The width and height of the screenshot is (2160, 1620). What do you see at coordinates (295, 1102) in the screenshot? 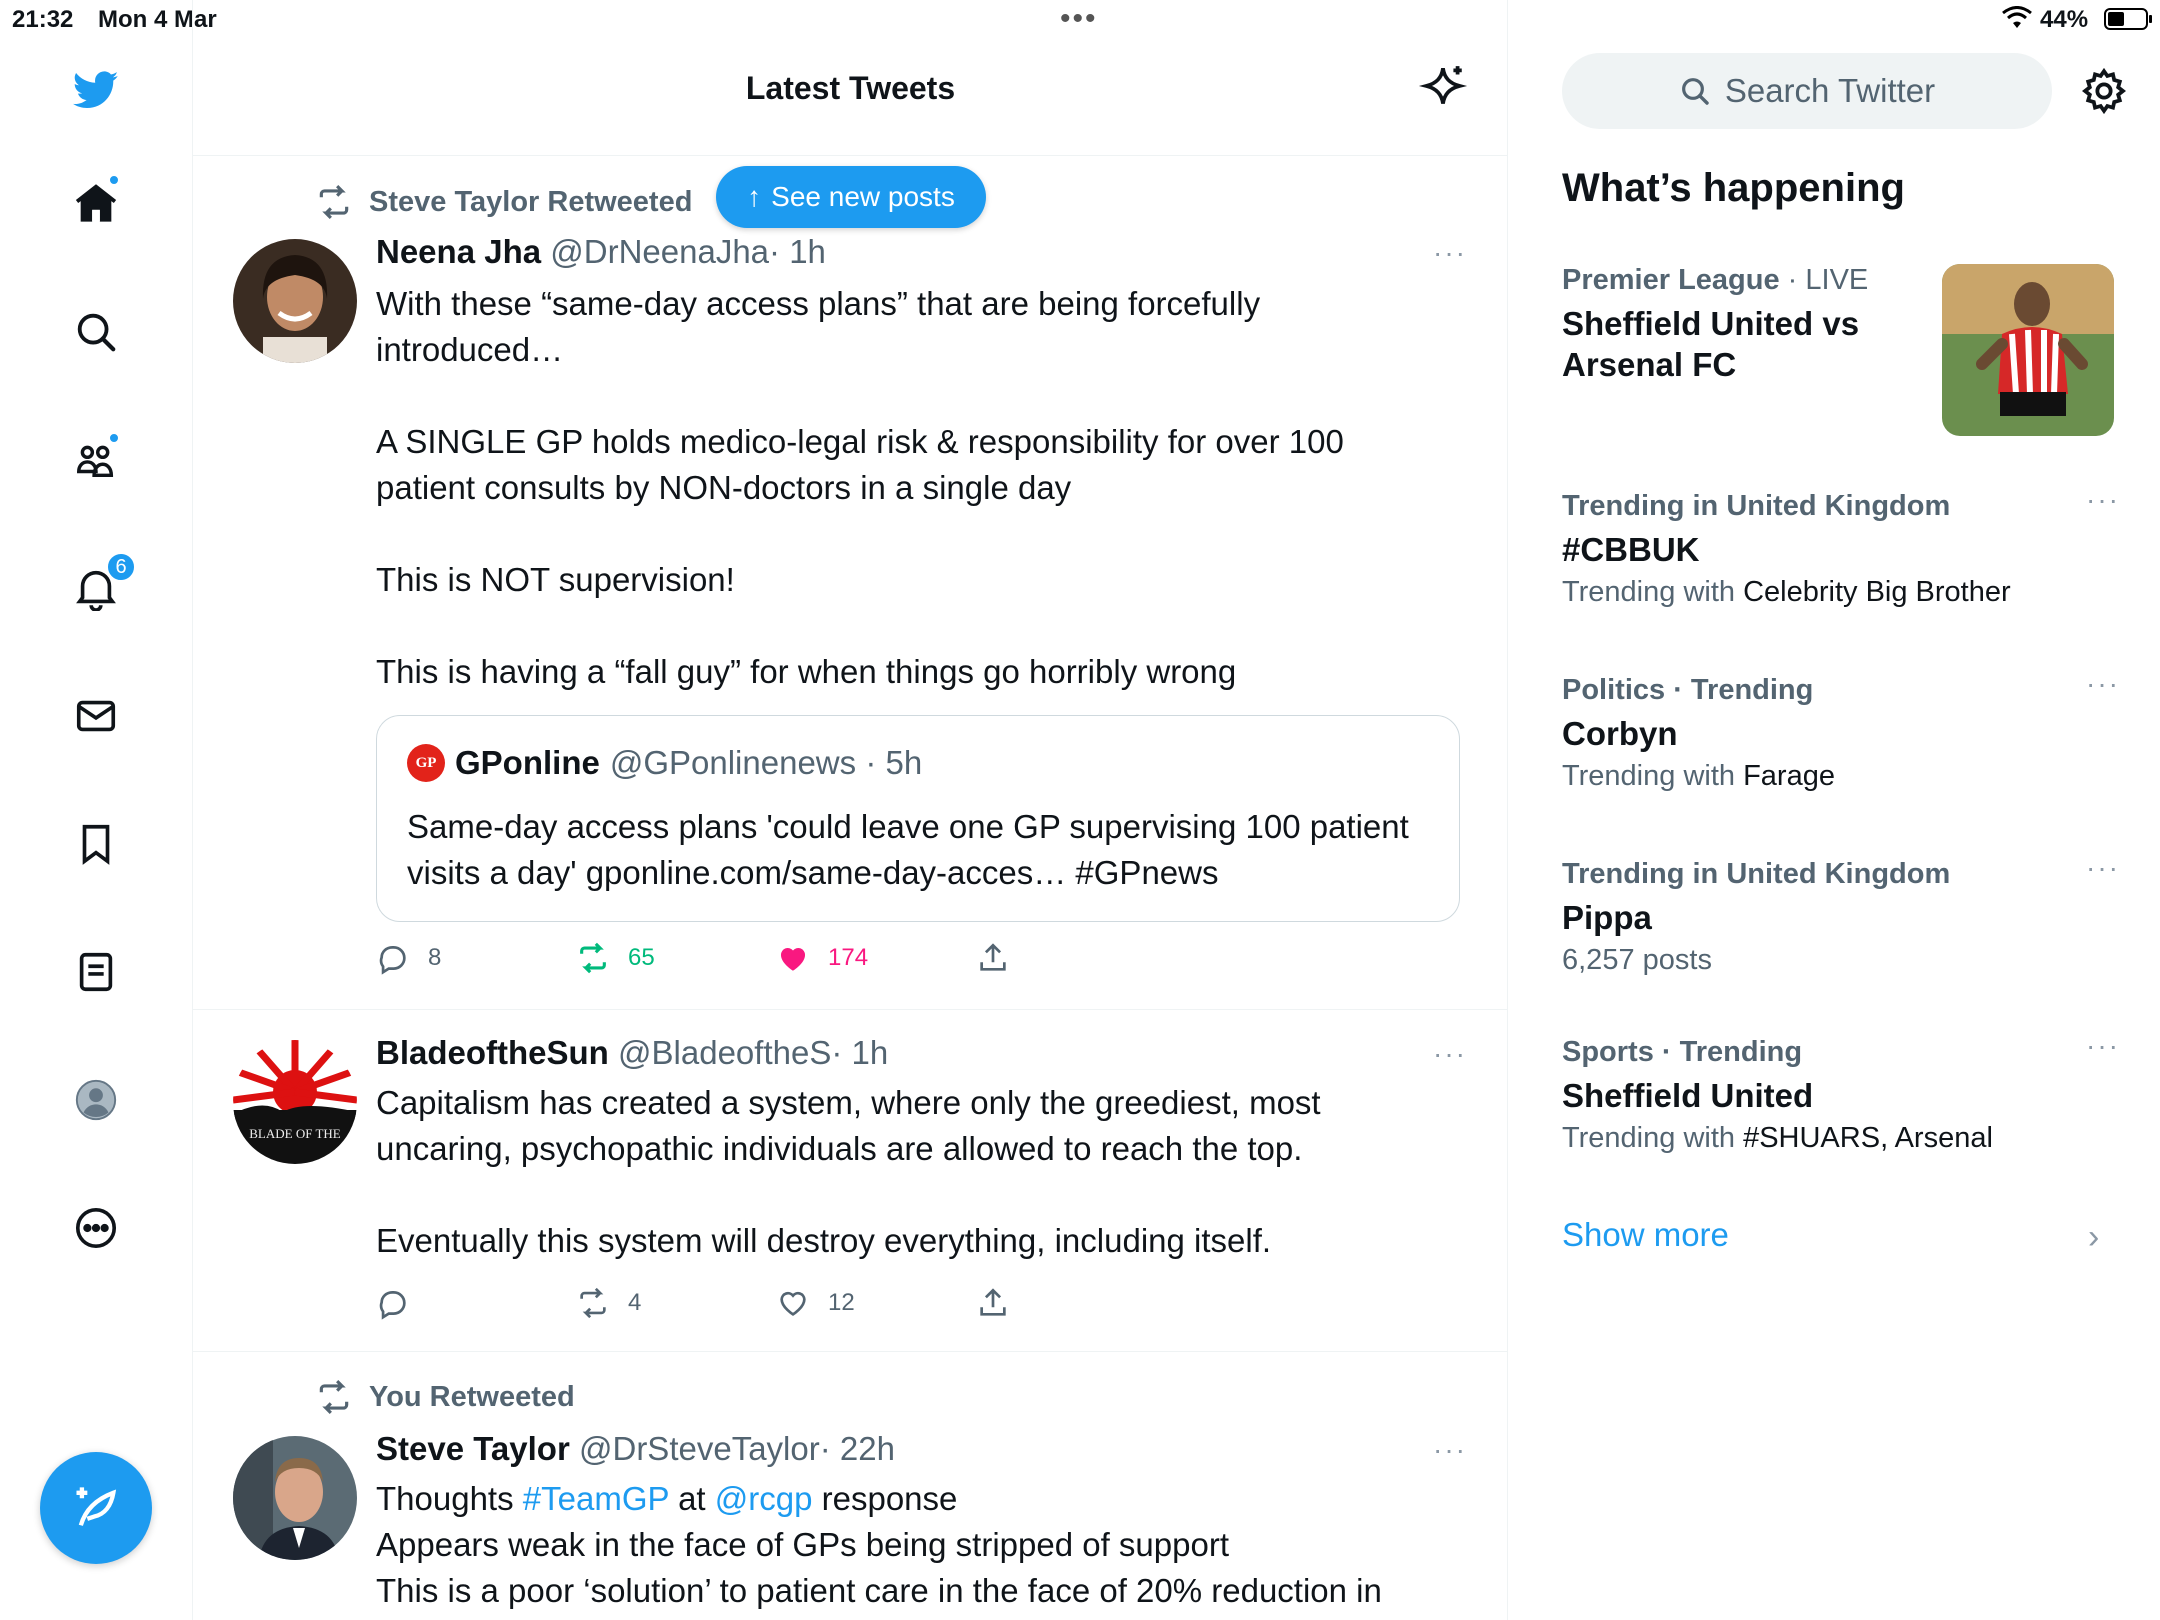
I see `avatar-bladeofthesun: BLADE OF THE` at bounding box center [295, 1102].